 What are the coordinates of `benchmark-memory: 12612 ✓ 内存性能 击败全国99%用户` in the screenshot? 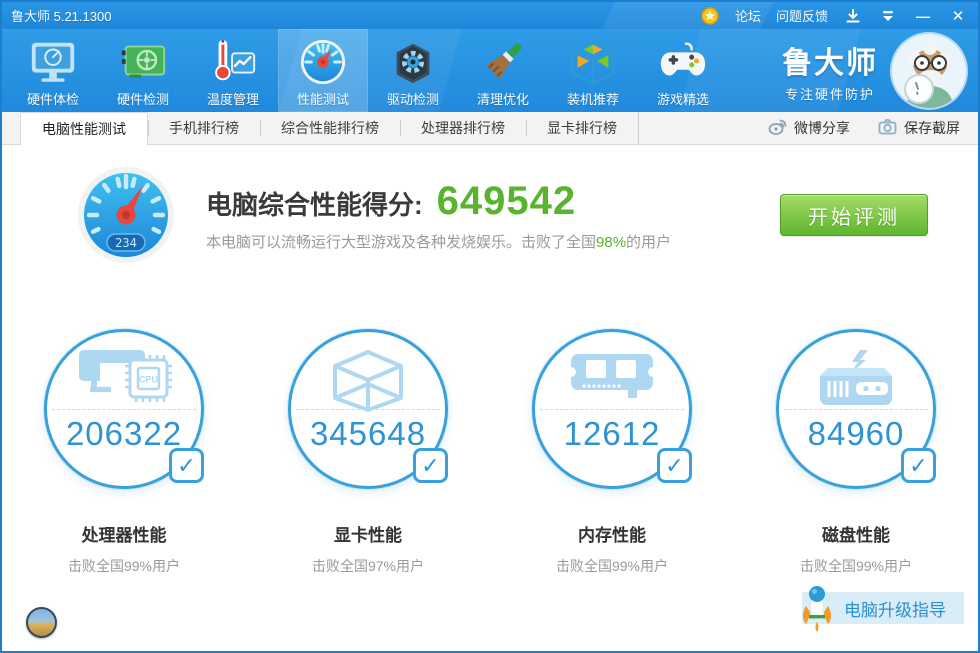 It's located at (612, 452).